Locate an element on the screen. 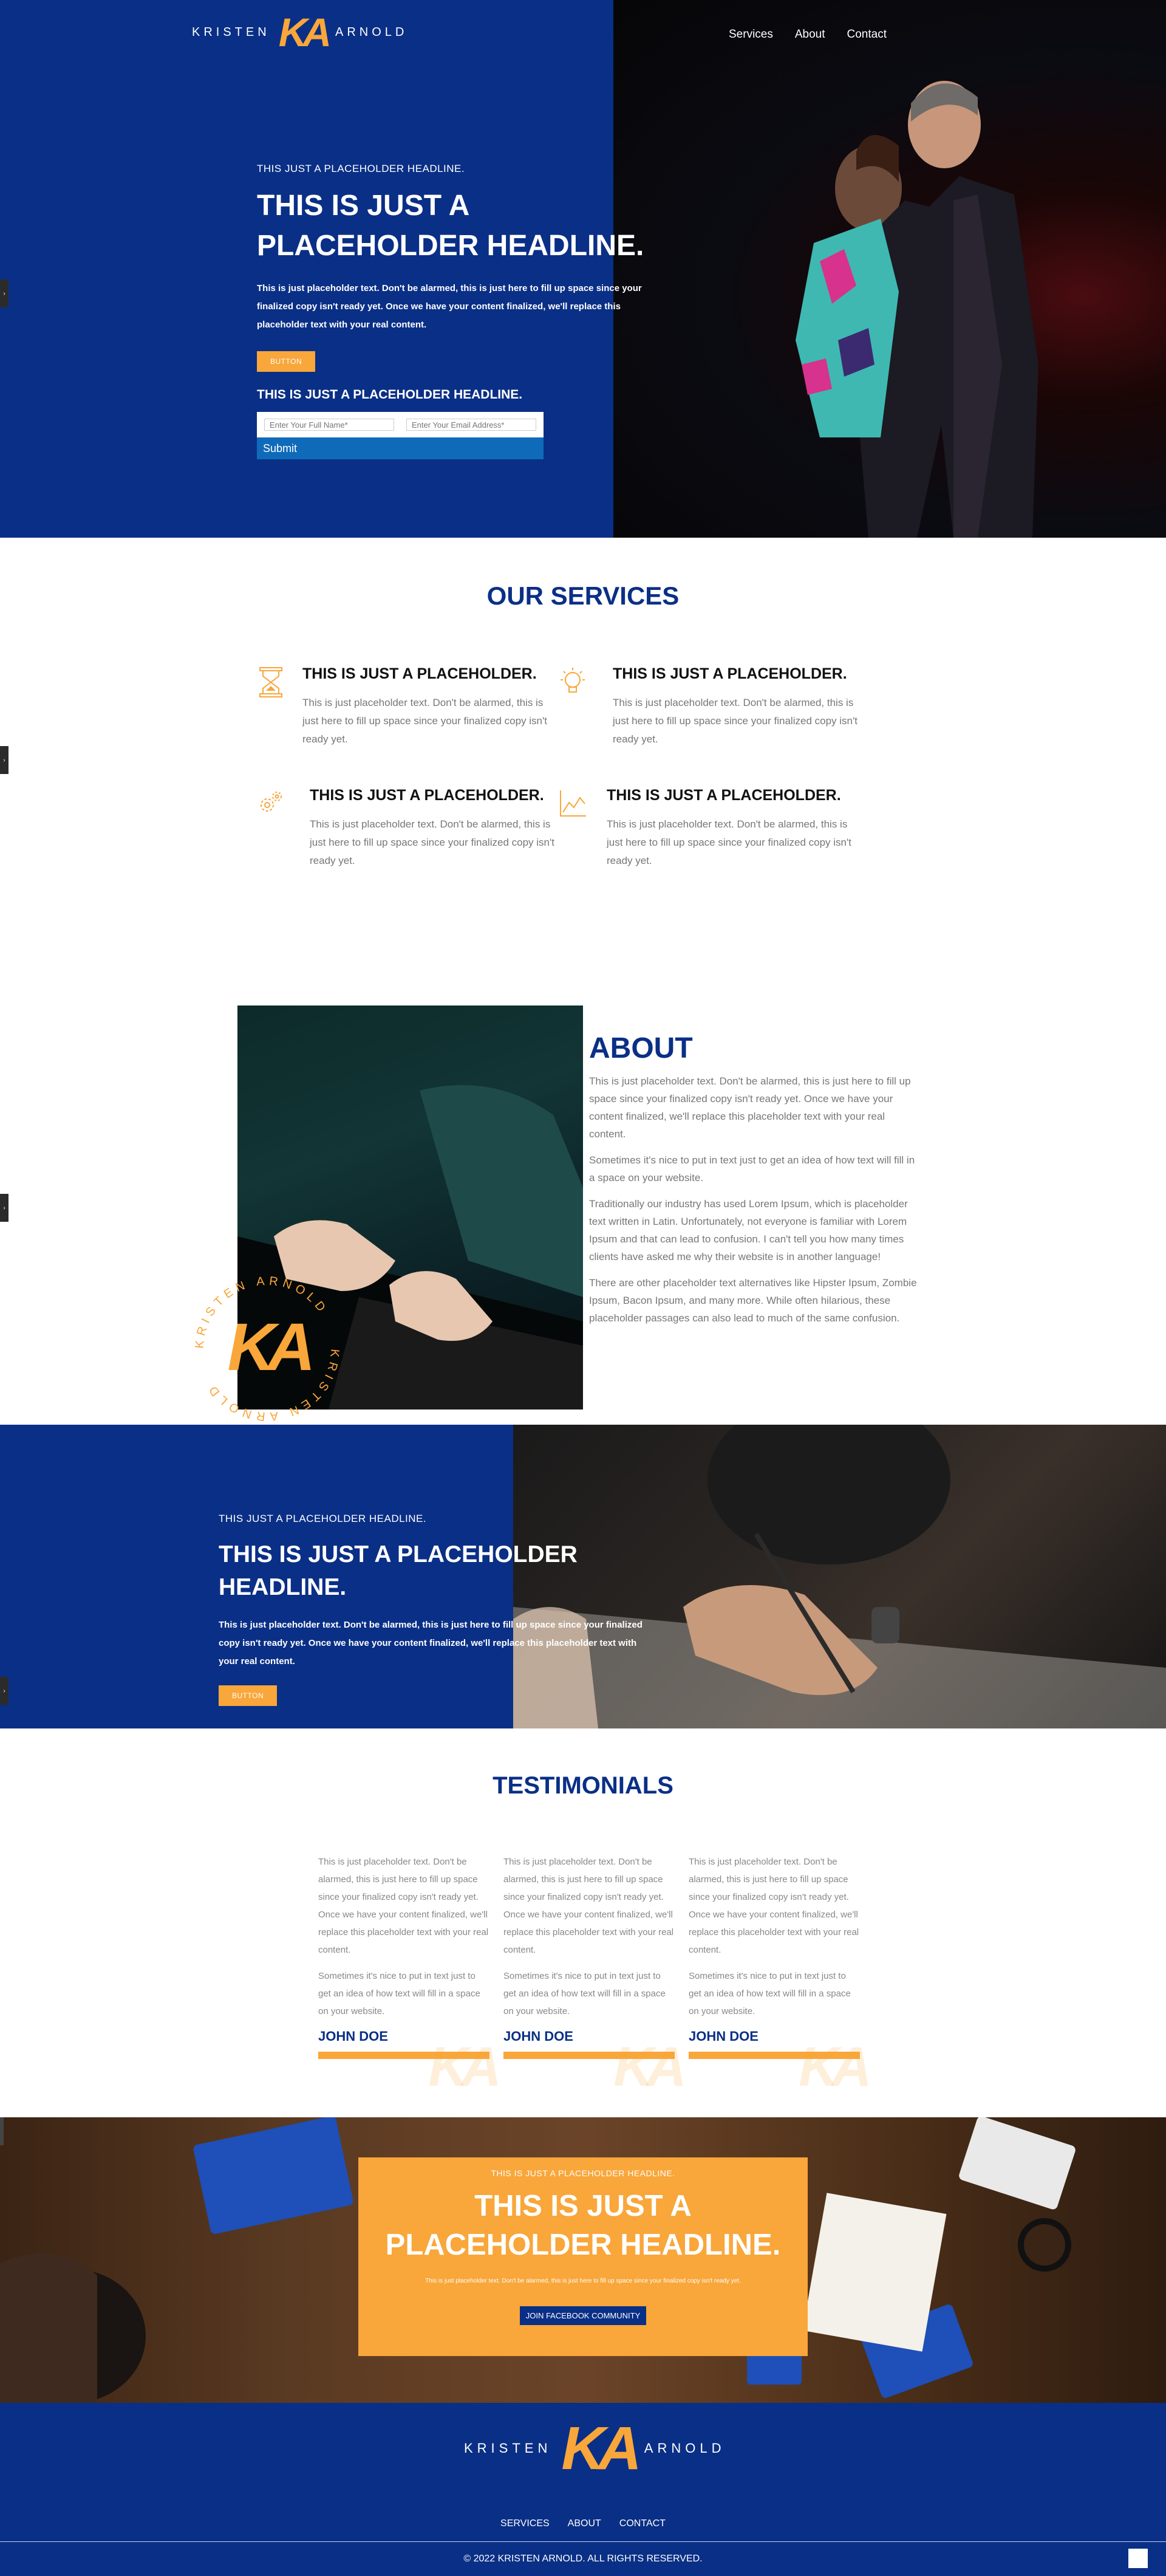 Image resolution: width=1166 pixels, height=2576 pixels. form-fields-row is located at coordinates (401, 425).